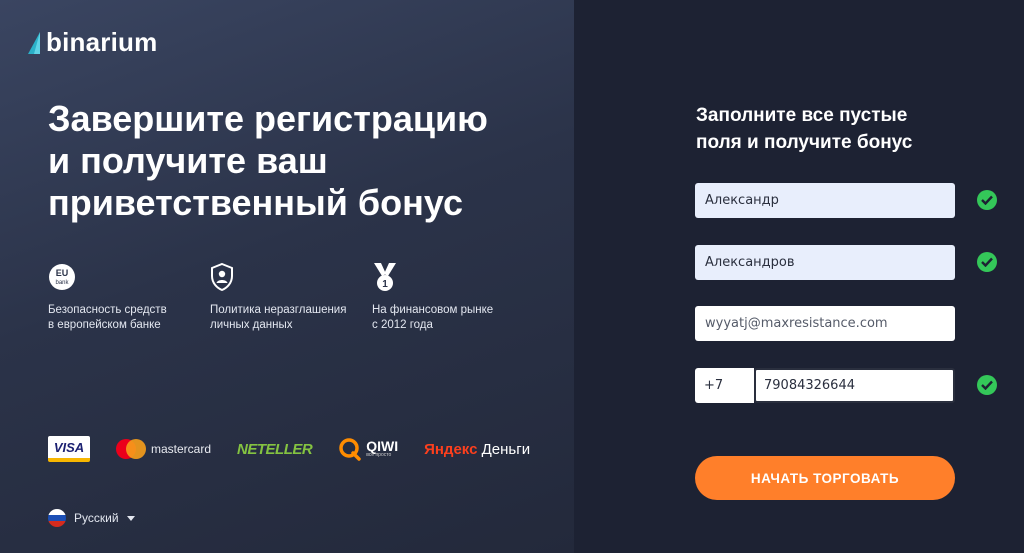 Image resolution: width=1024 pixels, height=553 pixels. Describe the element at coordinates (825, 323) in the screenshot. I see `email-field: wyyatj@maxresistance.com` at that location.